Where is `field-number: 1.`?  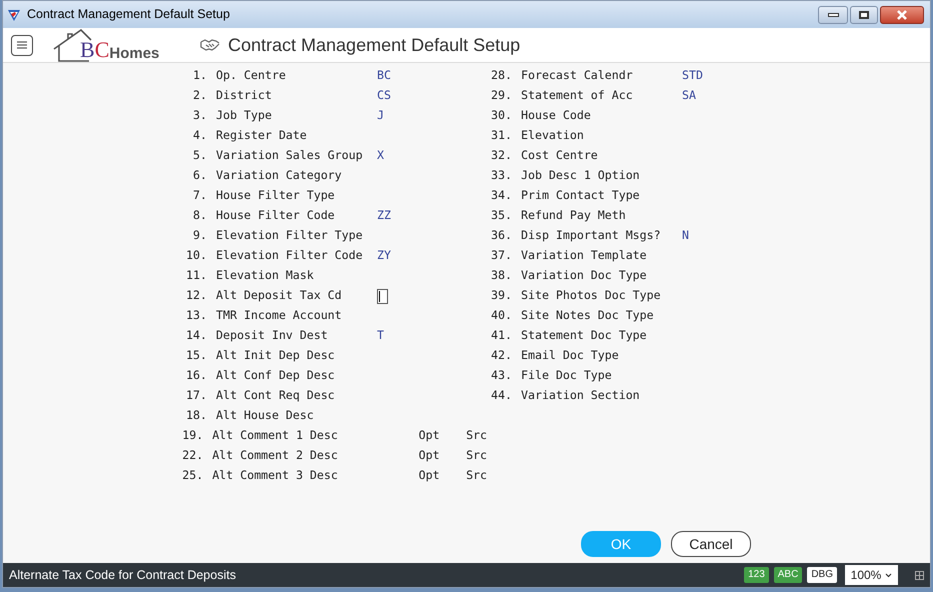 field-number: 1. is located at coordinates (199, 75).